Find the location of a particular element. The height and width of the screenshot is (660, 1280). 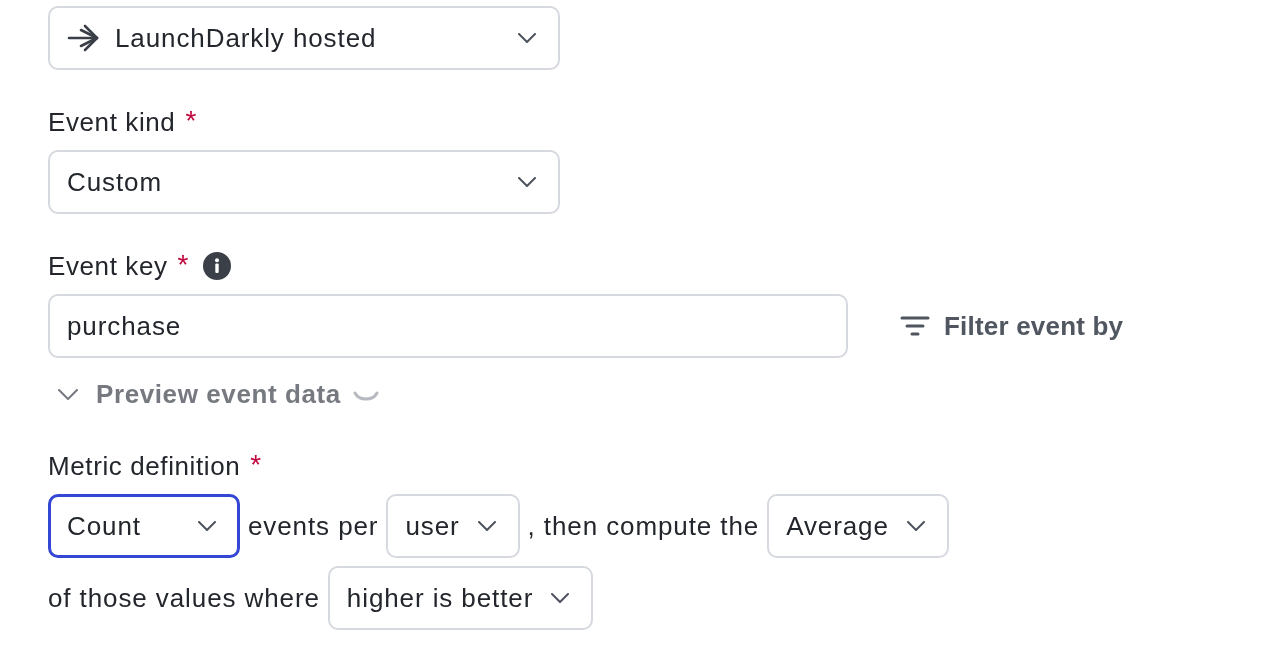

metric-select: higher is better is located at coordinates (460, 598).